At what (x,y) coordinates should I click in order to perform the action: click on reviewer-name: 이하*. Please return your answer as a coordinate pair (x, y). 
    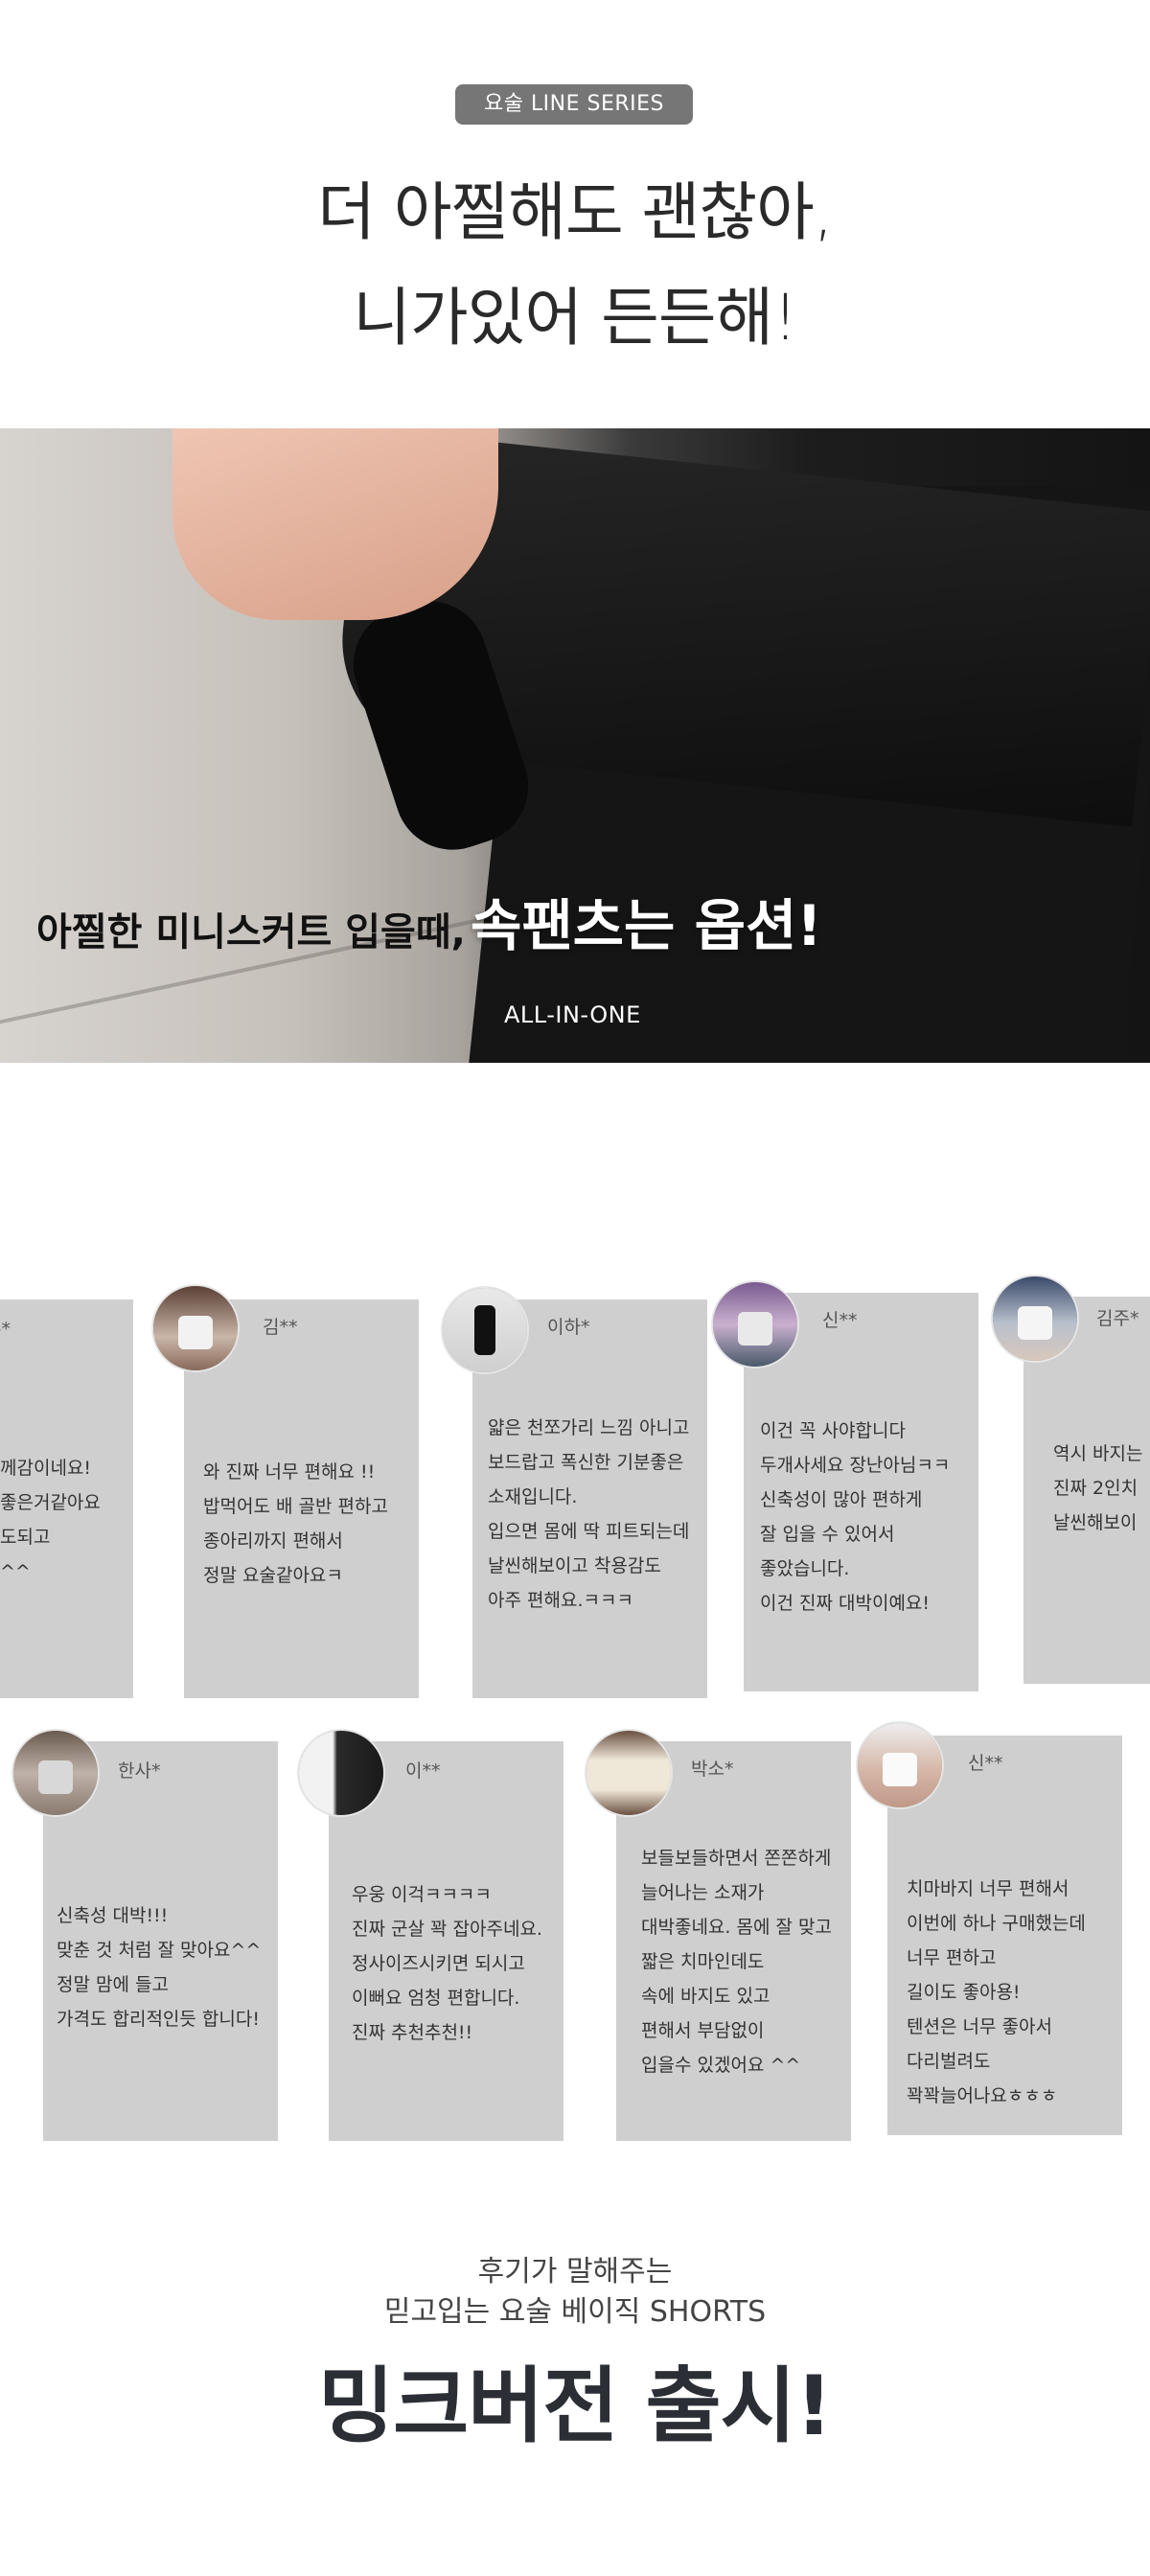
    Looking at the image, I should click on (568, 1327).